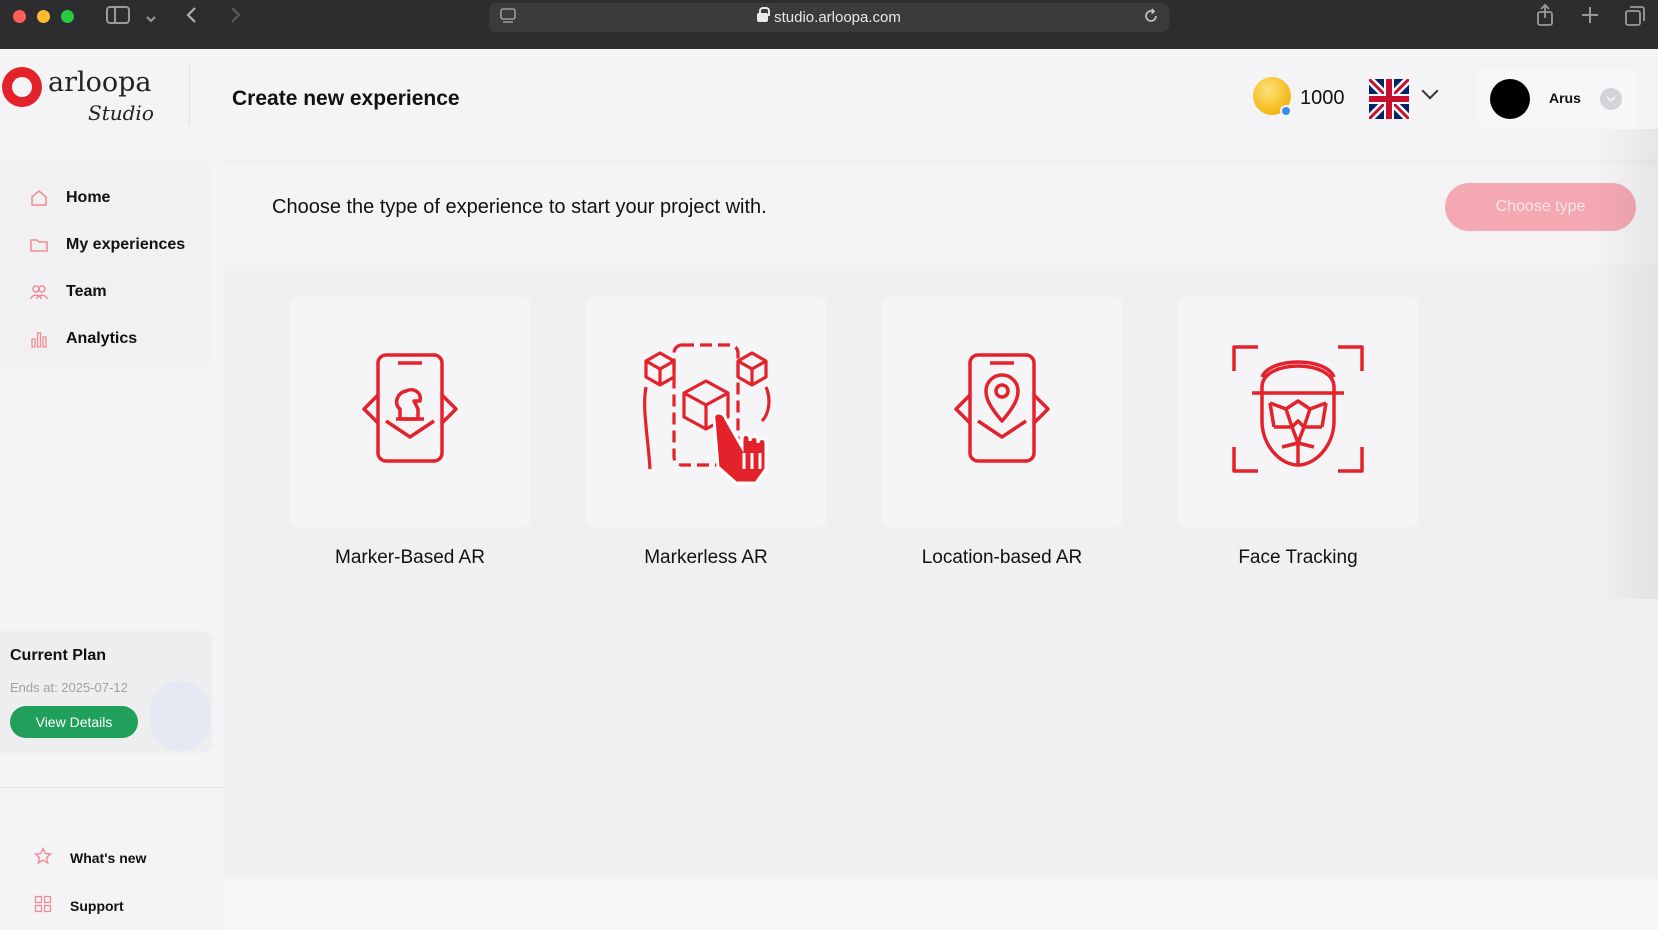  What do you see at coordinates (120, 292) in the screenshot?
I see `sidebar-item-team: Team` at bounding box center [120, 292].